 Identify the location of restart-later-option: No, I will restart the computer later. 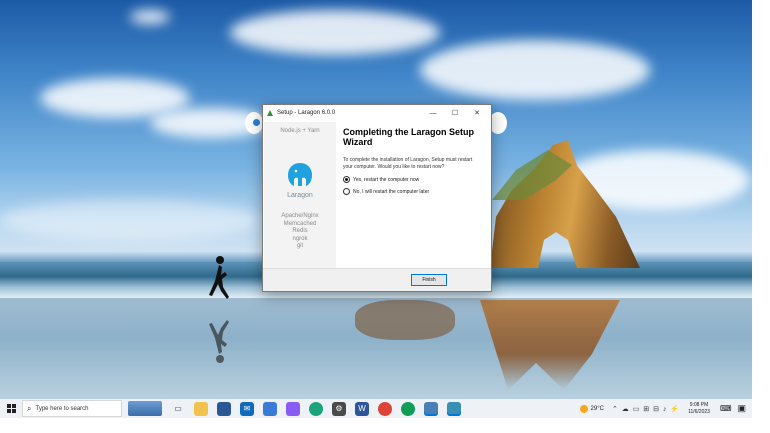
(413, 191).